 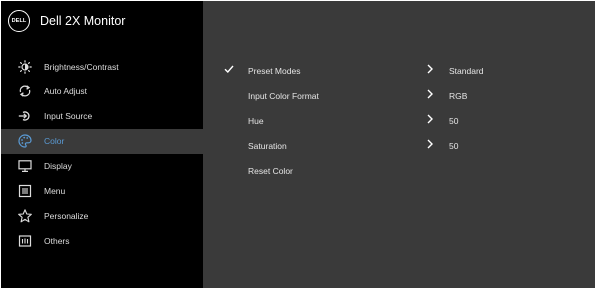 I want to click on sidebar-item-color: Color, so click(x=102, y=141).